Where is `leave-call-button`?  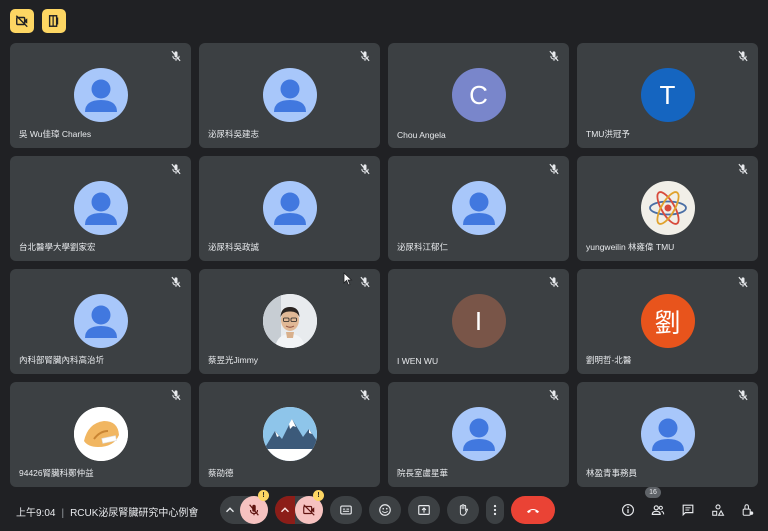 leave-call-button is located at coordinates (533, 510).